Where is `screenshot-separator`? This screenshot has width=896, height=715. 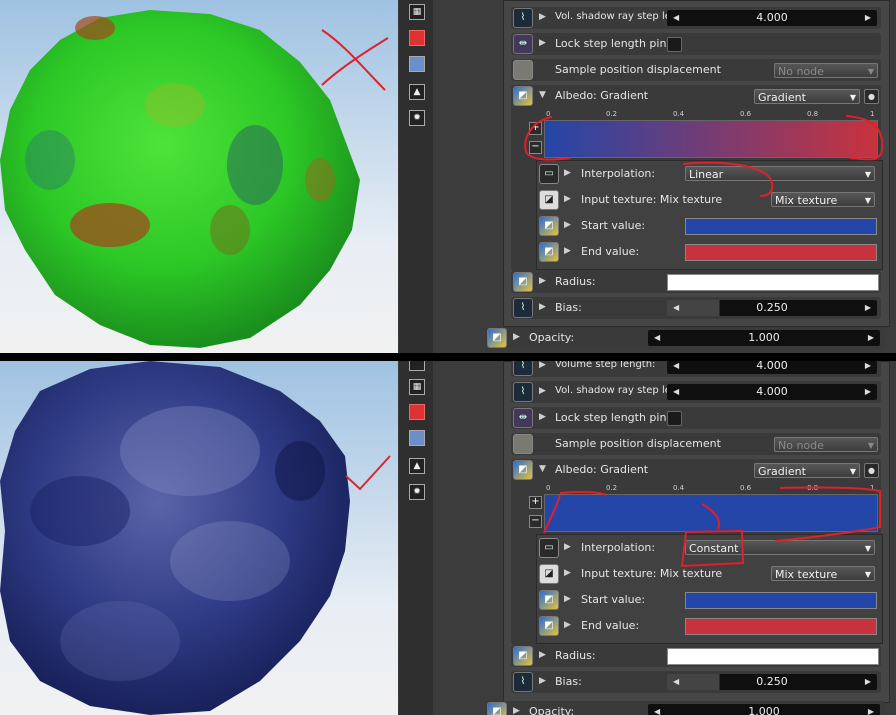 screenshot-separator is located at coordinates (448, 357).